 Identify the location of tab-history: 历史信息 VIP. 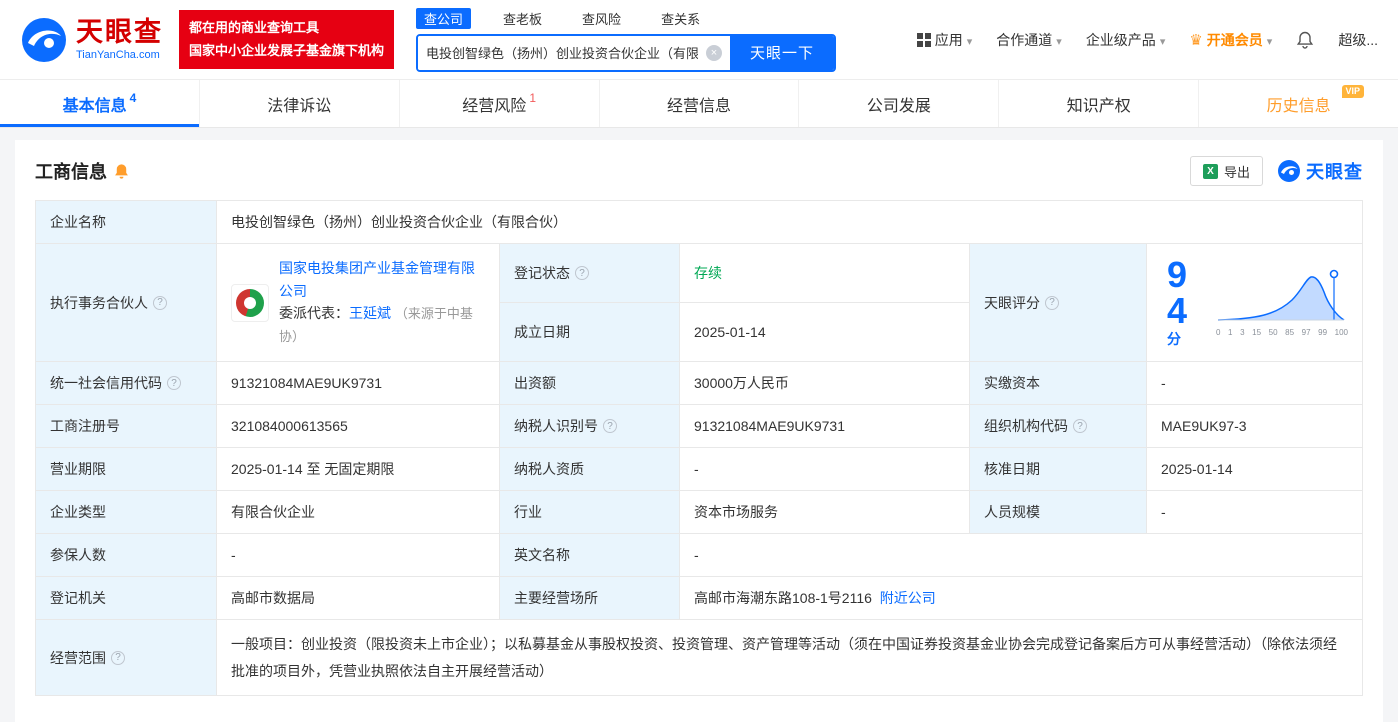
(1298, 103).